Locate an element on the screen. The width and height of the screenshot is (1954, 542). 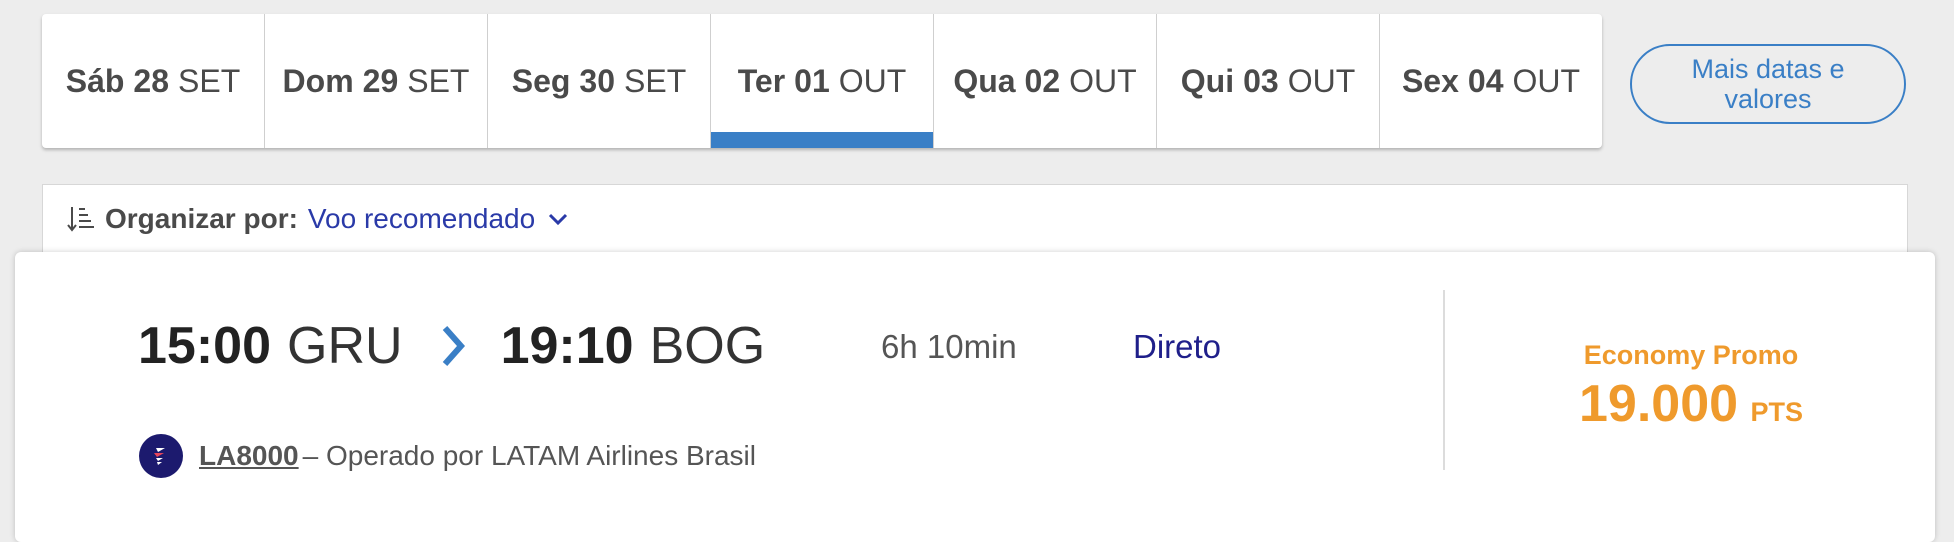
date-tab-weekday: Sex is located at coordinates (1430, 80).